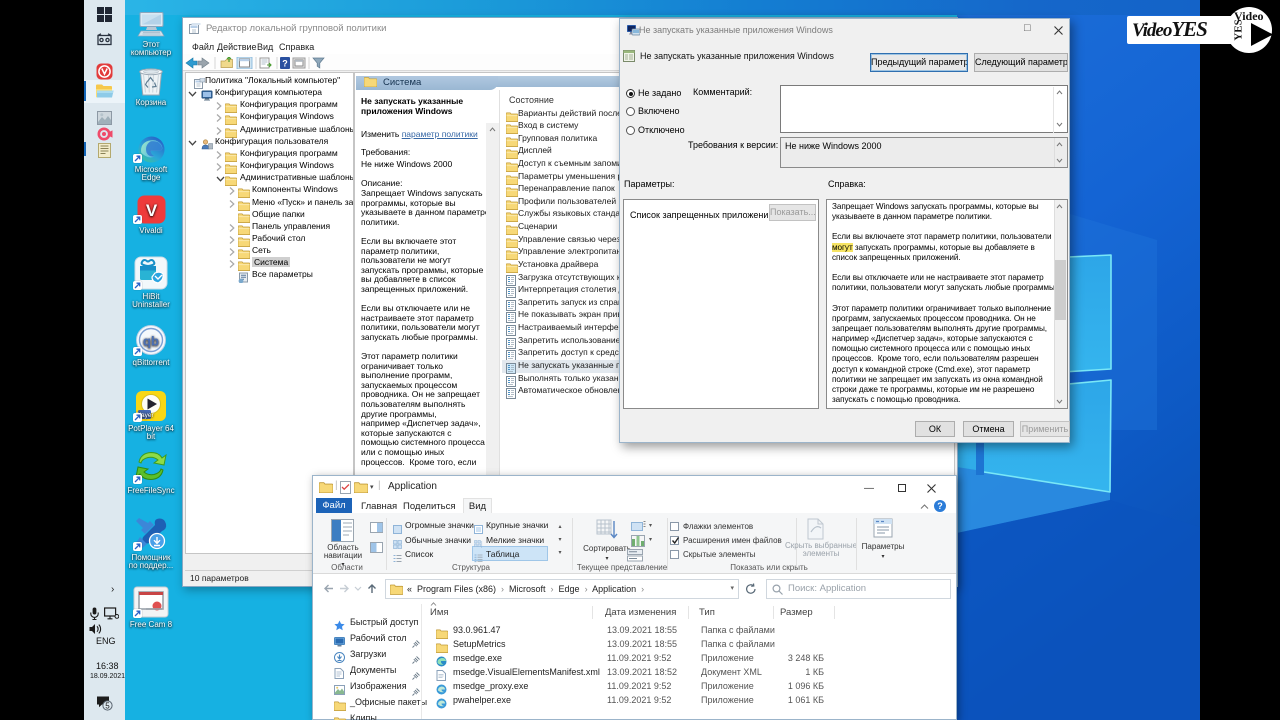 The height and width of the screenshot is (720, 1280). Describe the element at coordinates (107, 706) in the screenshot. I see `svg-text: 5` at that location.